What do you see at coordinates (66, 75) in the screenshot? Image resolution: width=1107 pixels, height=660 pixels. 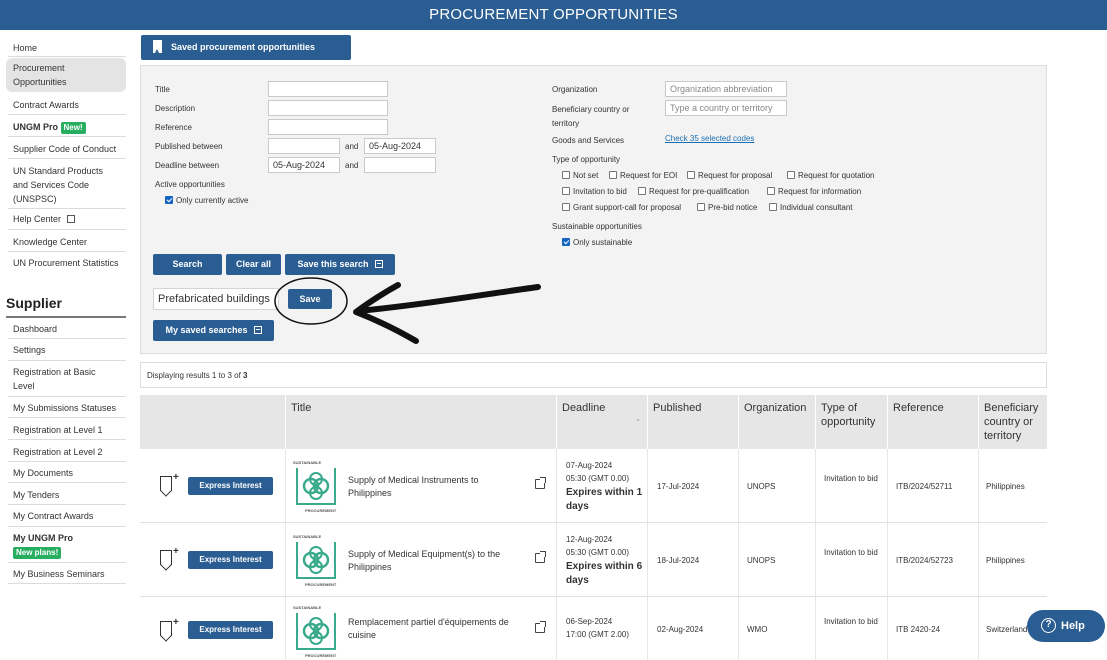 I see `sidebar-item-procurement-opportunities: Procurement Opportunities` at bounding box center [66, 75].